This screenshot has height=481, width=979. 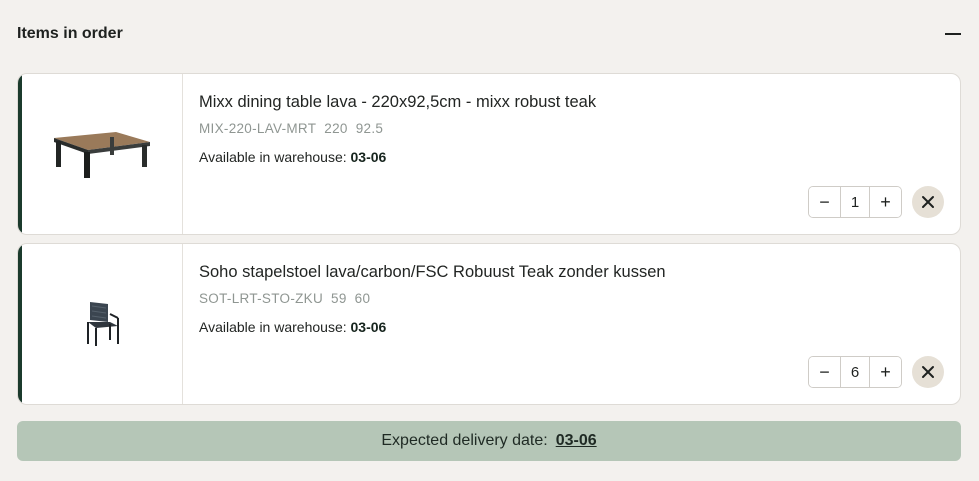 I want to click on item-sku: MIX-220-LAV-MRT 220 92.5, so click(x=569, y=128).